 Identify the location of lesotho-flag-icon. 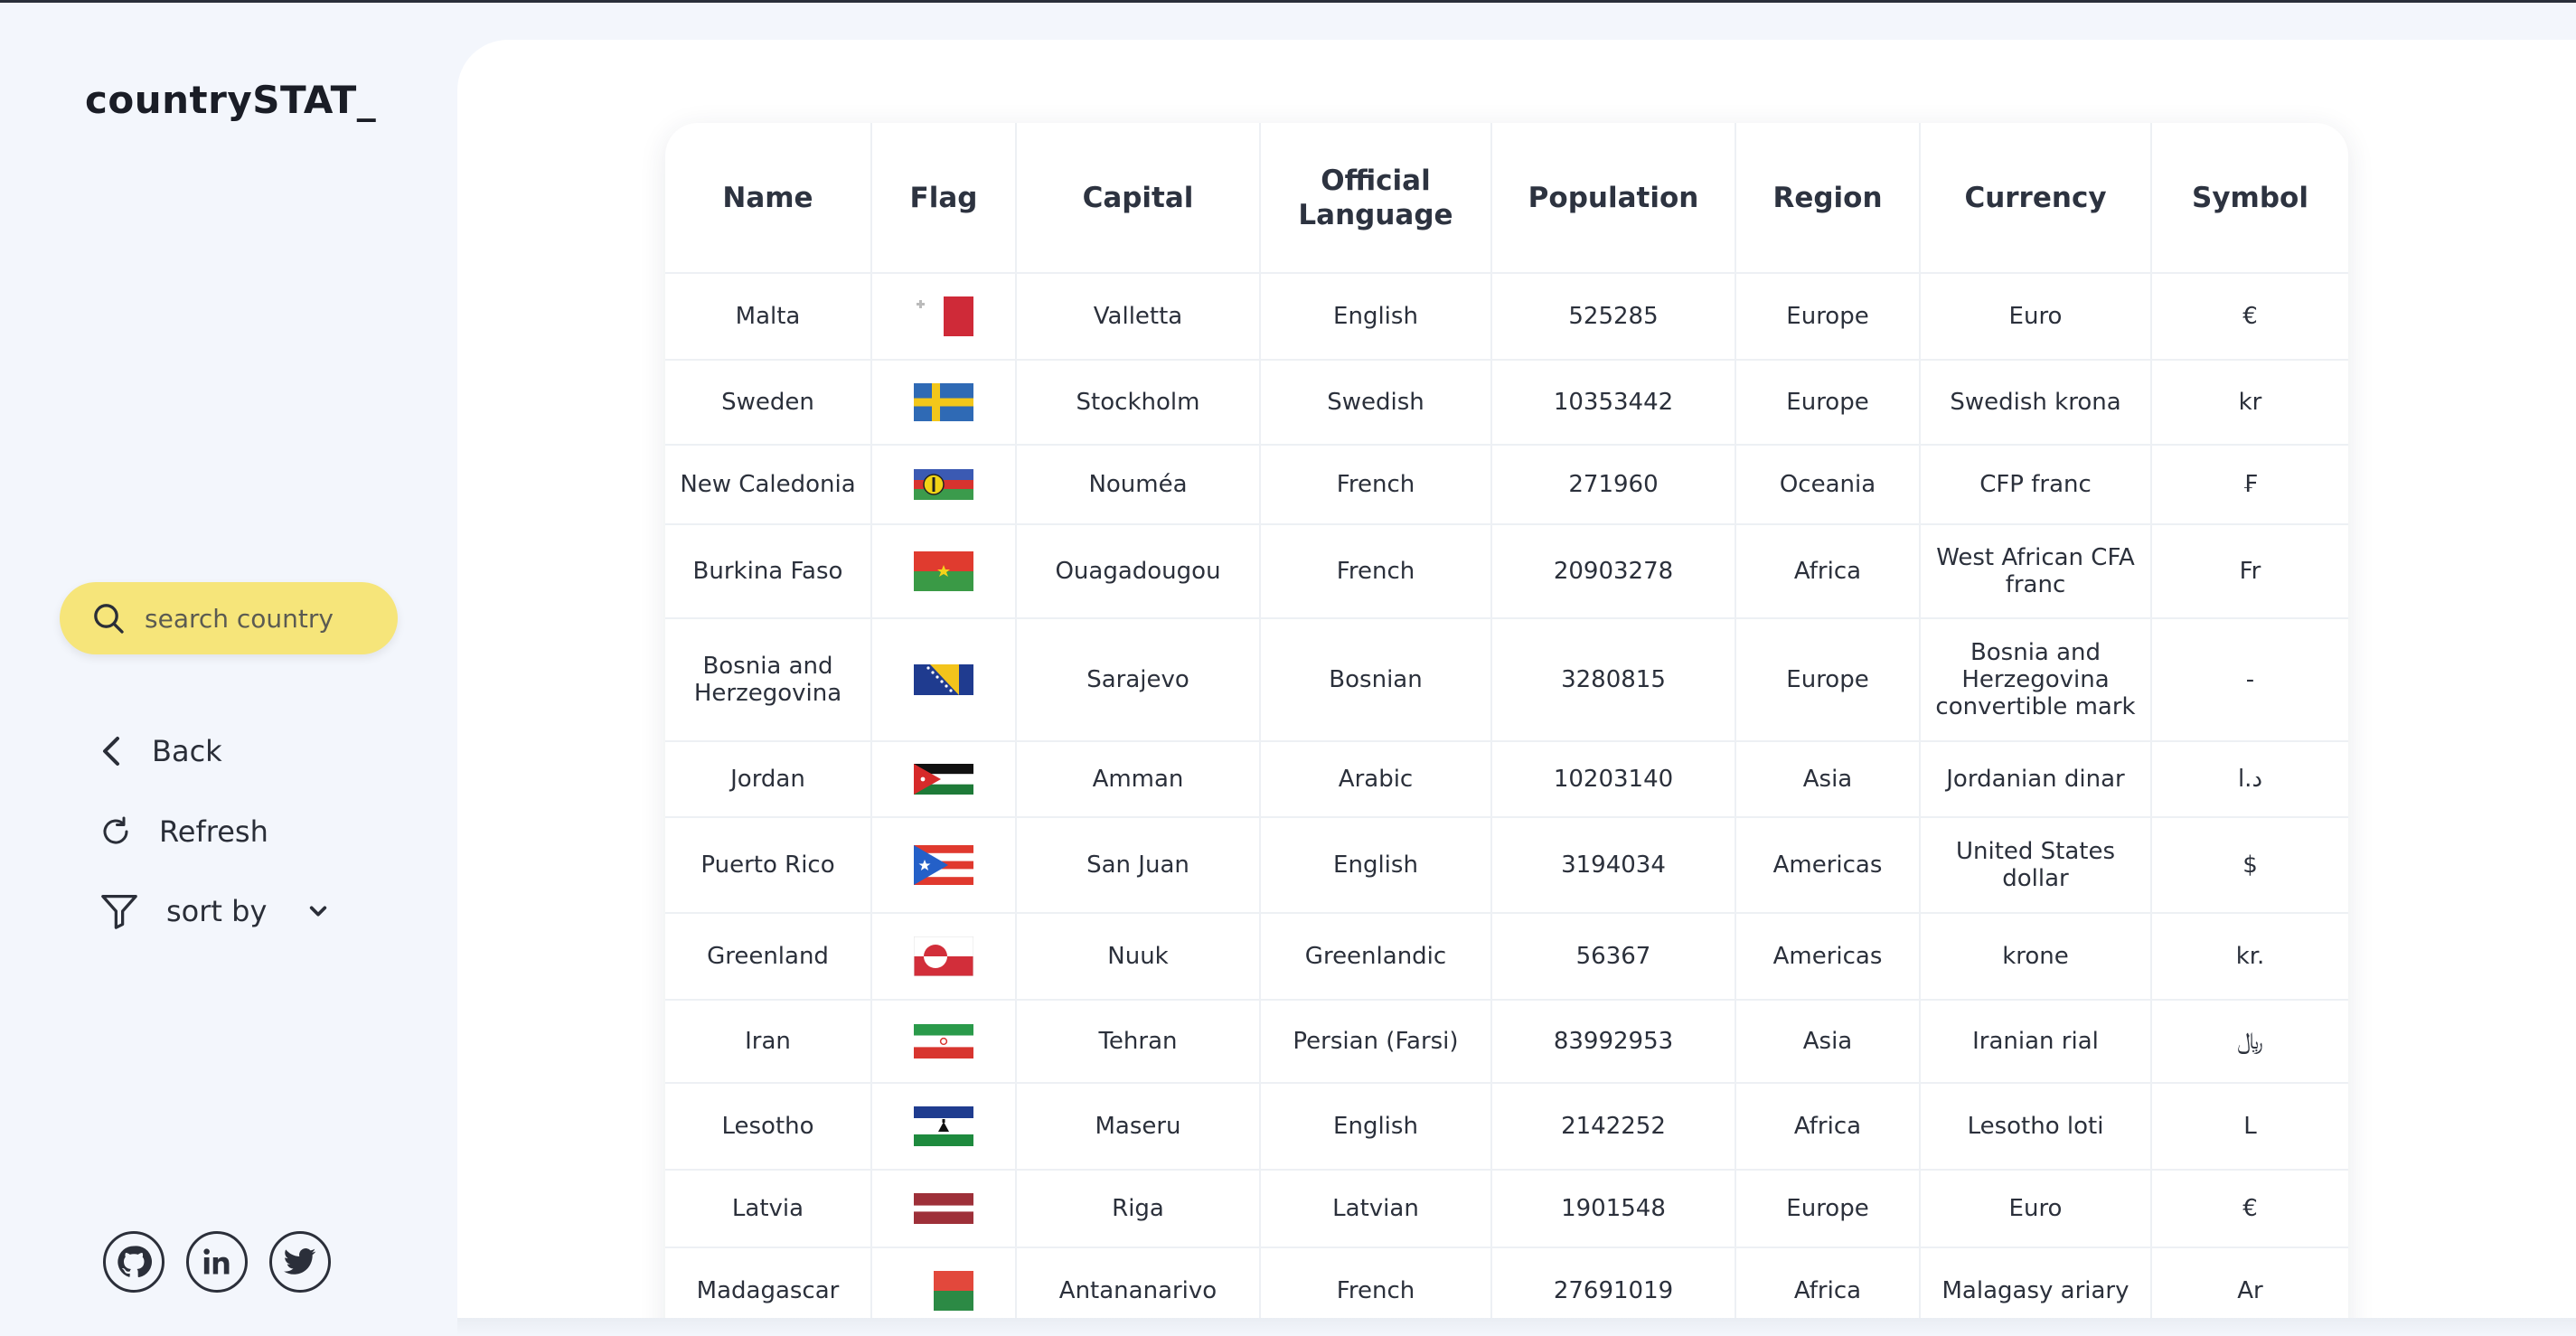
(944, 1126).